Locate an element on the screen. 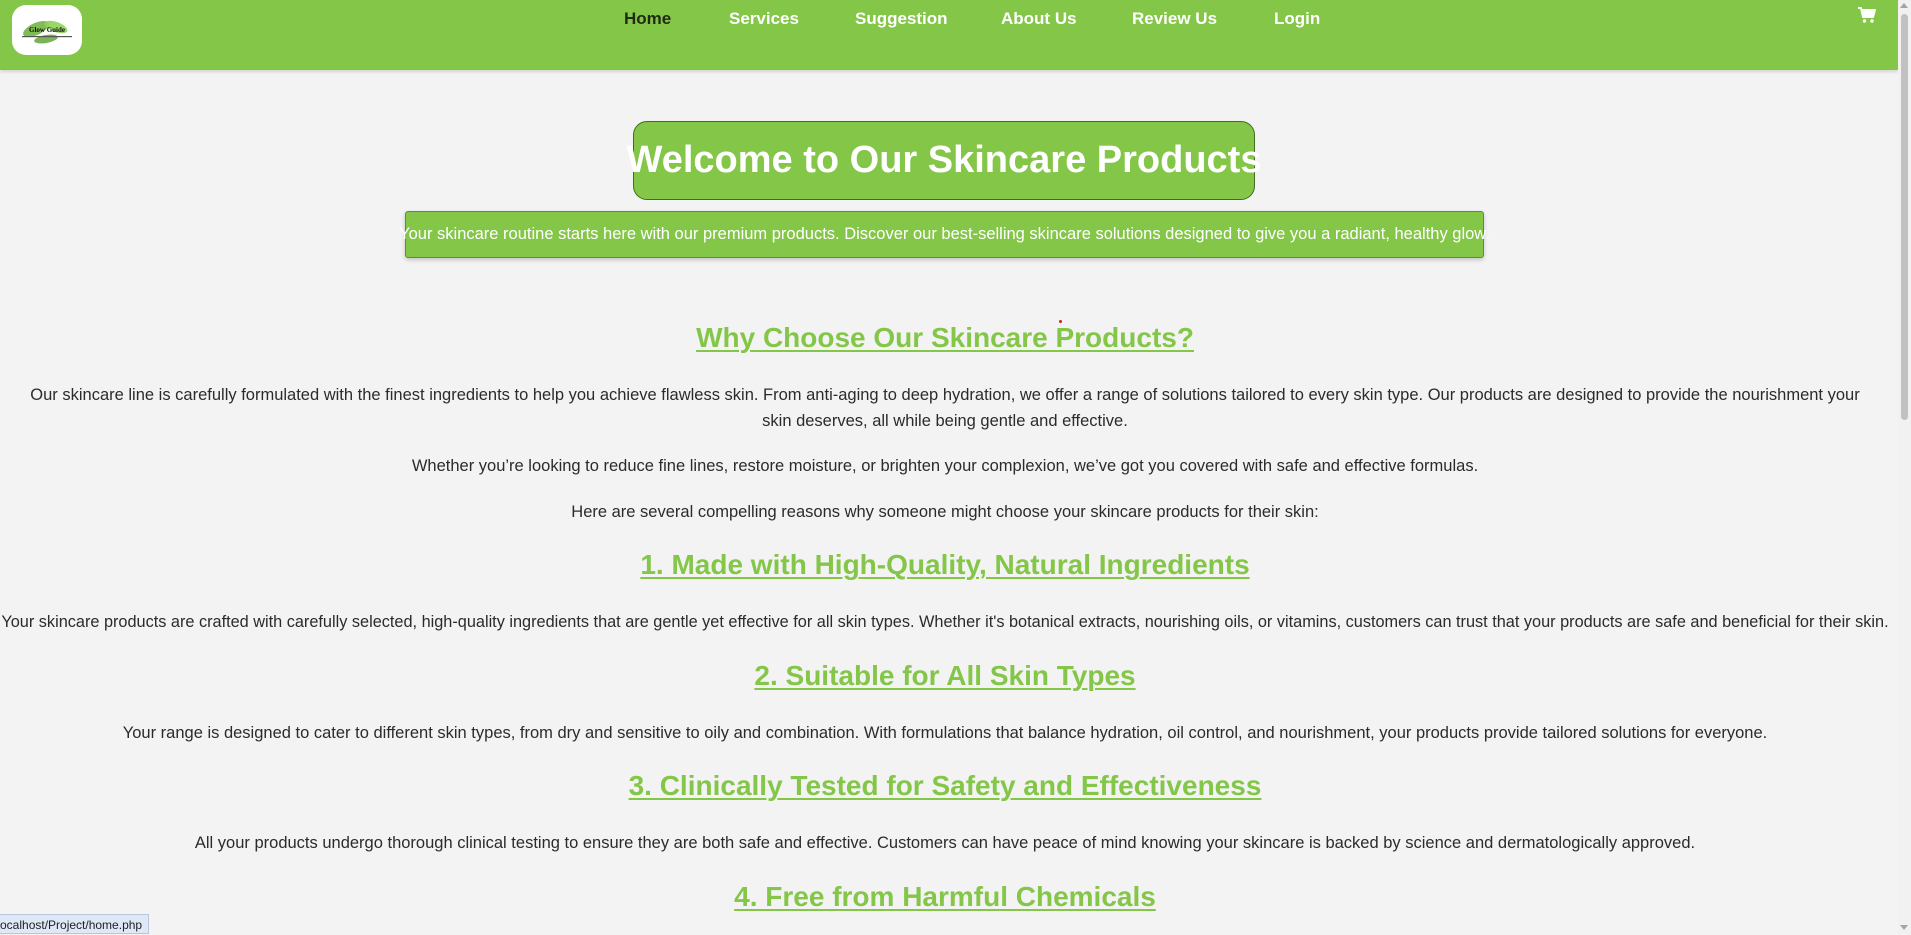 The height and width of the screenshot is (935, 1911). cart-button is located at coordinates (1867, 15).